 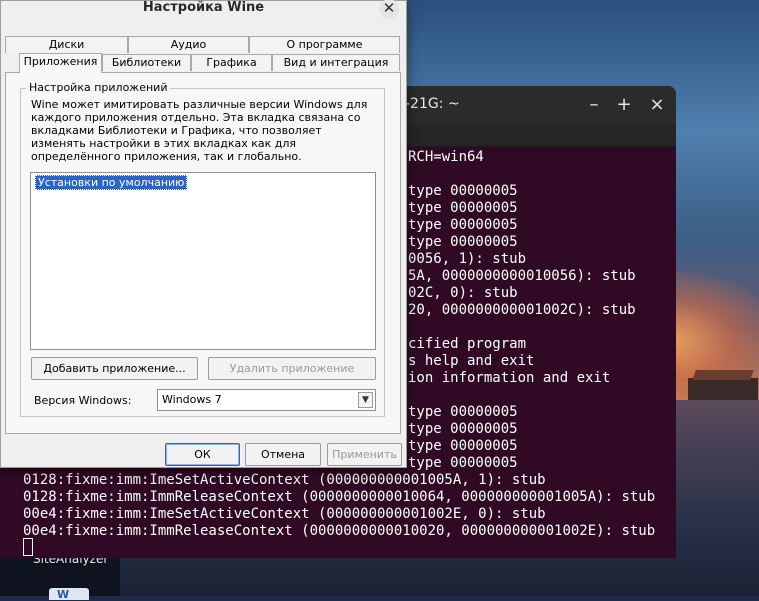 What do you see at coordinates (364, 454) in the screenshot?
I see `apply-button: Применить` at bounding box center [364, 454].